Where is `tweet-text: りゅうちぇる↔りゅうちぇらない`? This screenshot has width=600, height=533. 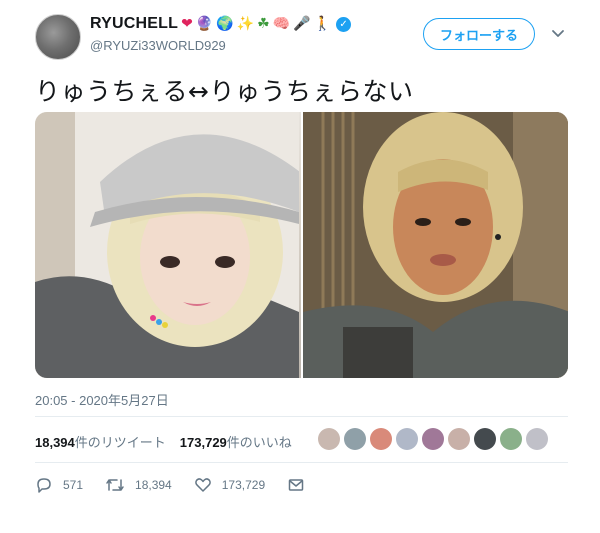
tweet-text: りゅうちぇる↔りゅうちぇらない is located at coordinates (224, 91).